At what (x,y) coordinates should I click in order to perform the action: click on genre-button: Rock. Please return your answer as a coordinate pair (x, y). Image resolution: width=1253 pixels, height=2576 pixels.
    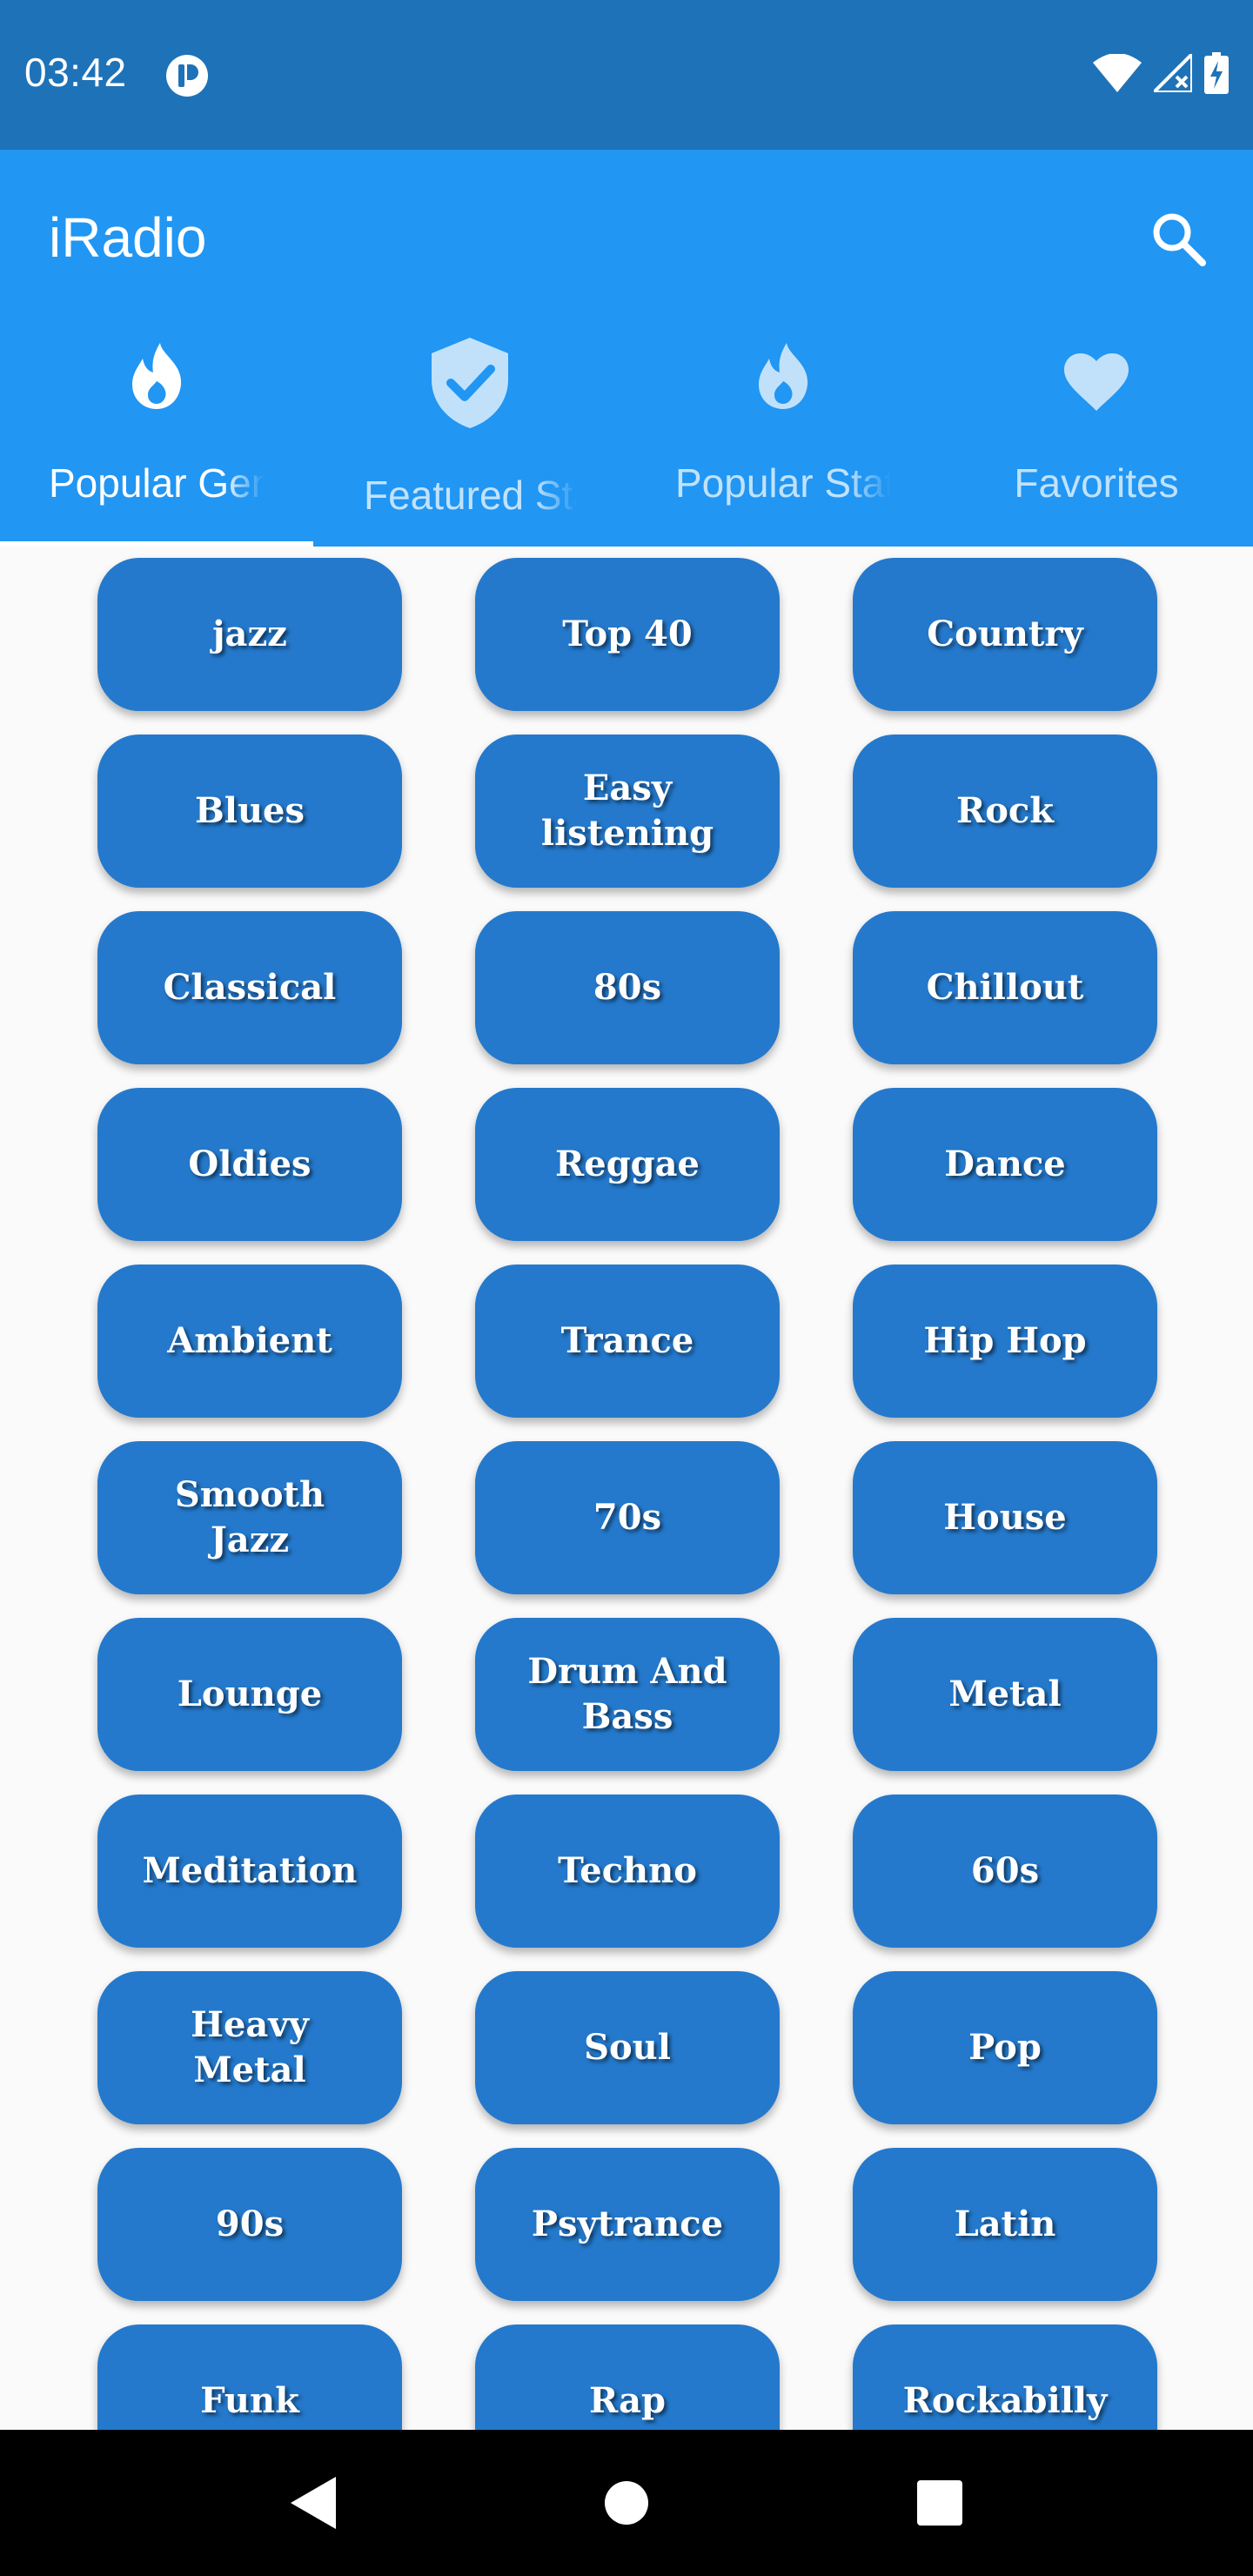
    Looking at the image, I should click on (1005, 812).